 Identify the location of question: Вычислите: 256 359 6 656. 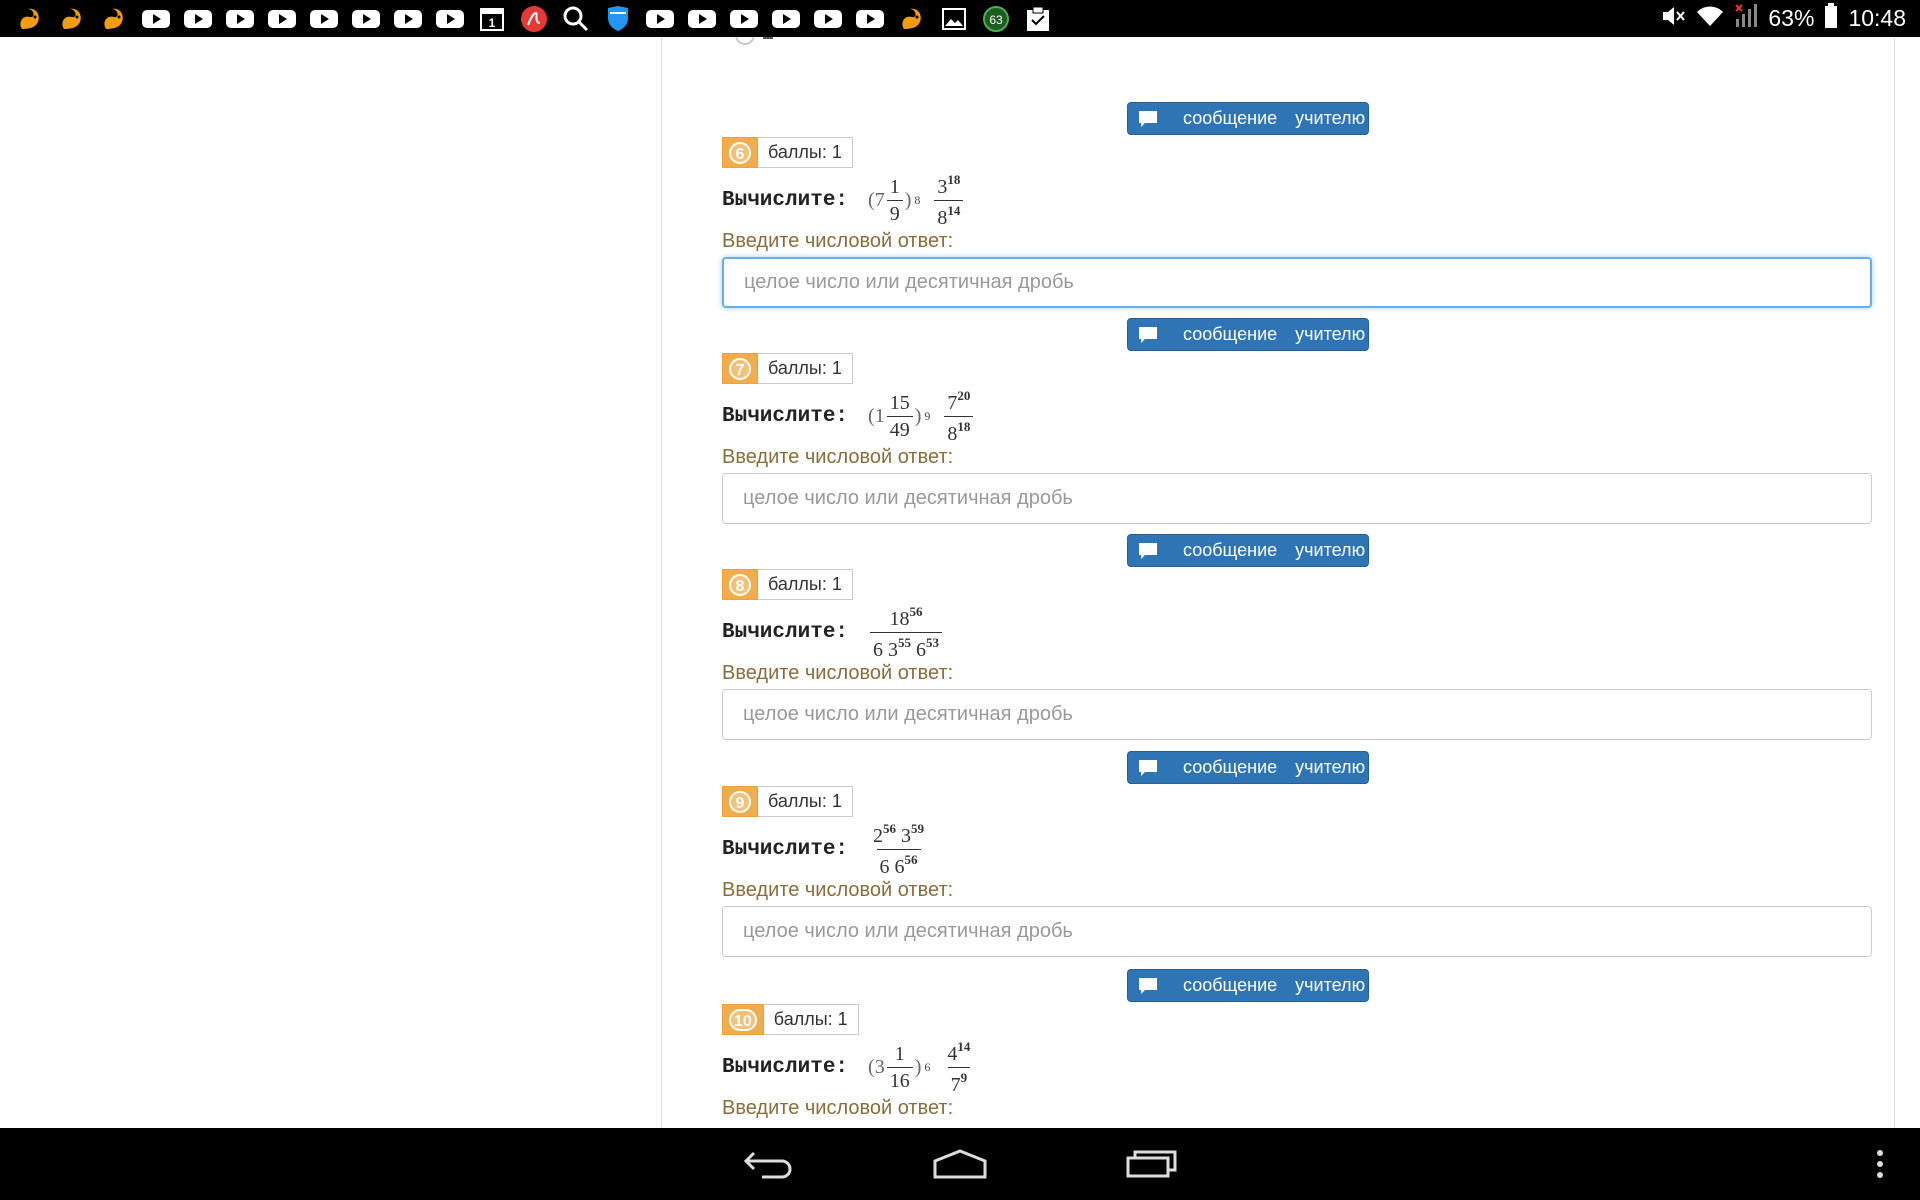
(825, 849).